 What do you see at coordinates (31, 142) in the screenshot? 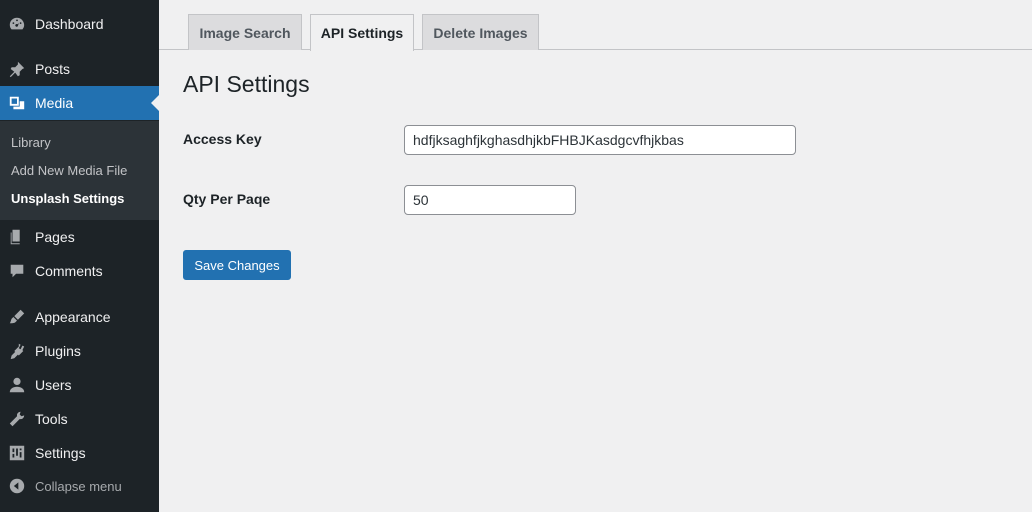
I see `submenu-item-library: Library` at bounding box center [31, 142].